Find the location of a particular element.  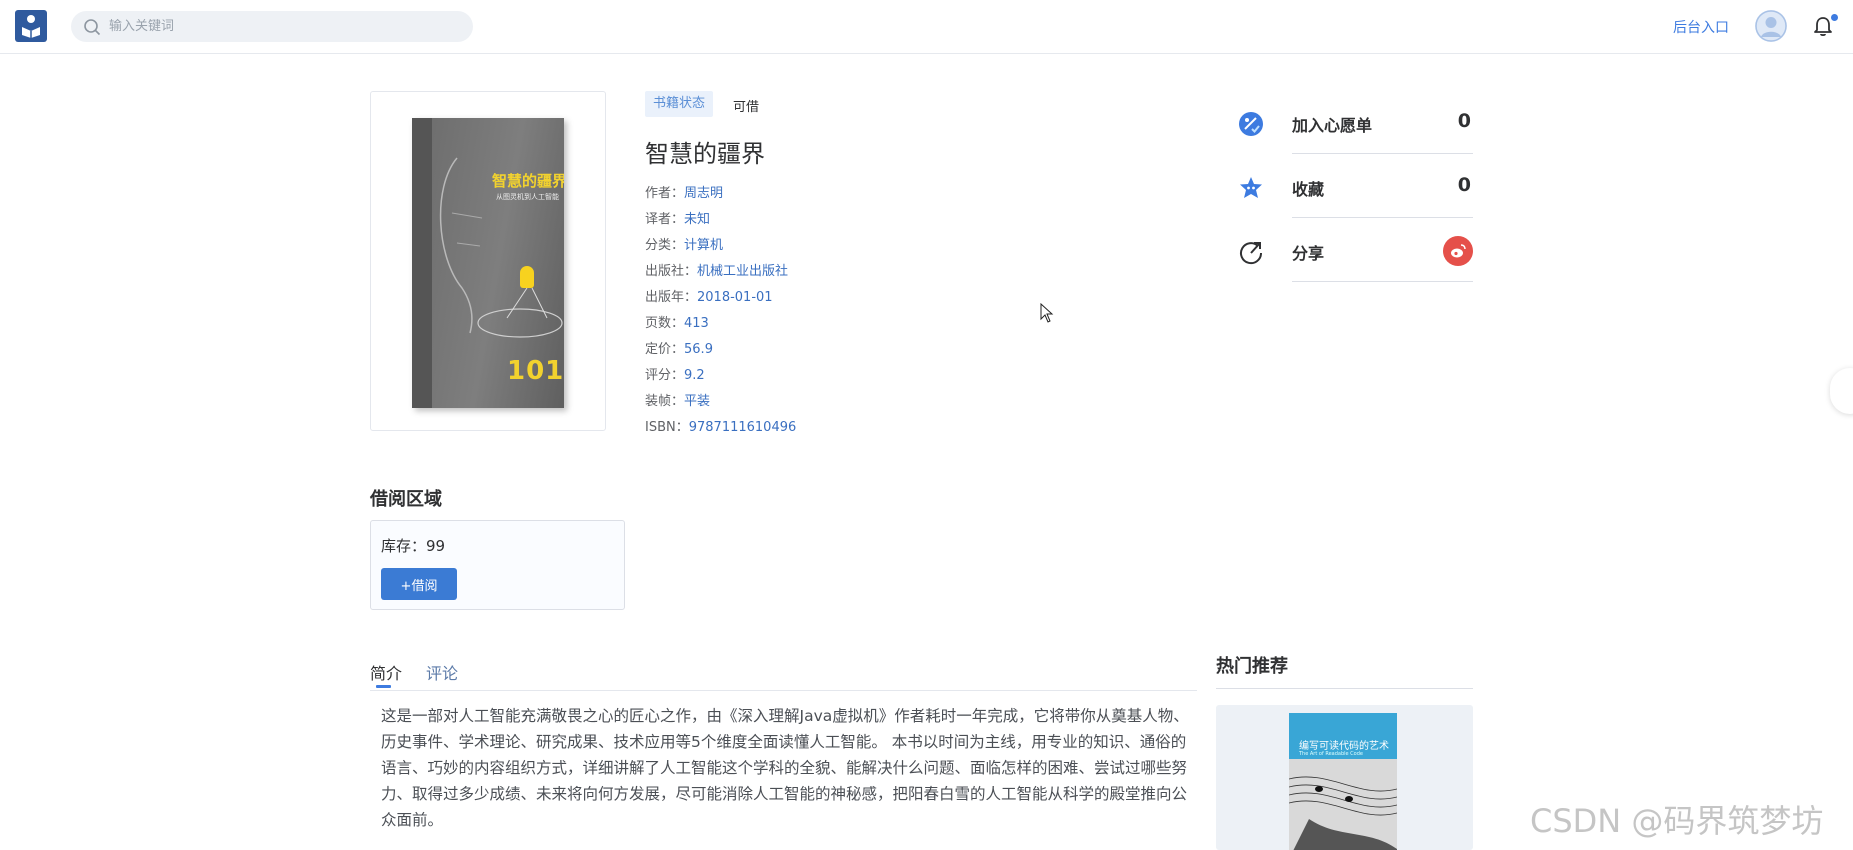

reader-logo-icon is located at coordinates (31, 26).